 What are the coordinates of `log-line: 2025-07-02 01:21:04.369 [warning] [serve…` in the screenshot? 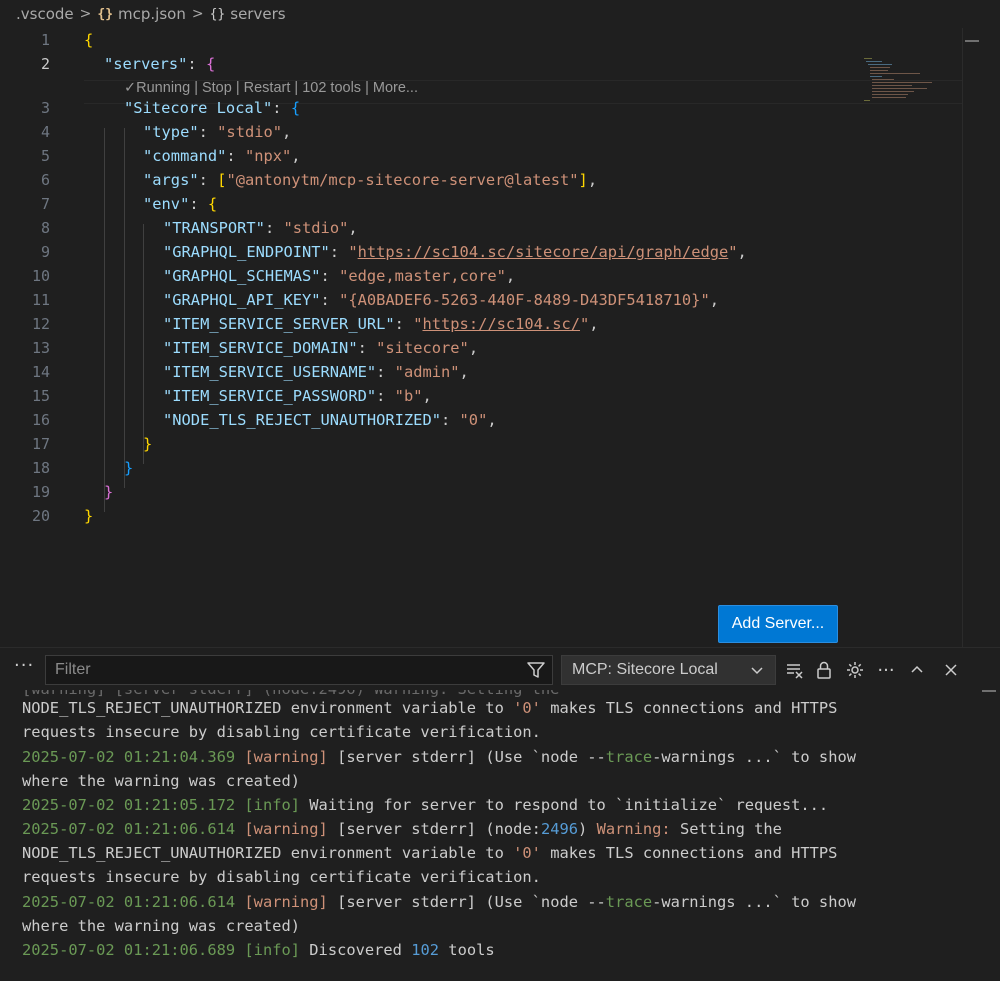 It's located at (439, 757).